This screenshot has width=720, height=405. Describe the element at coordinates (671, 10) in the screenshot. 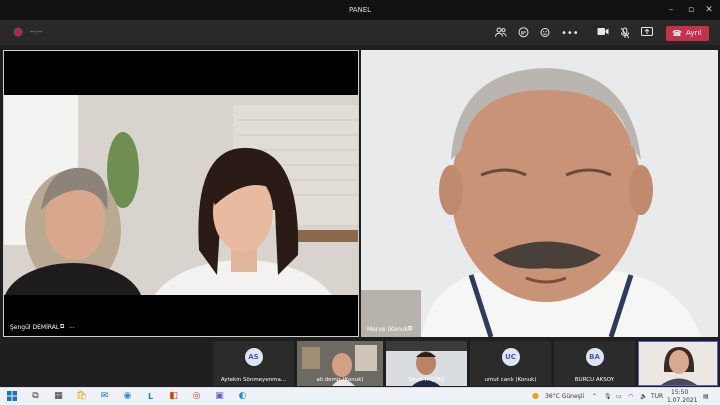

I see `minimize-icon: –` at that location.